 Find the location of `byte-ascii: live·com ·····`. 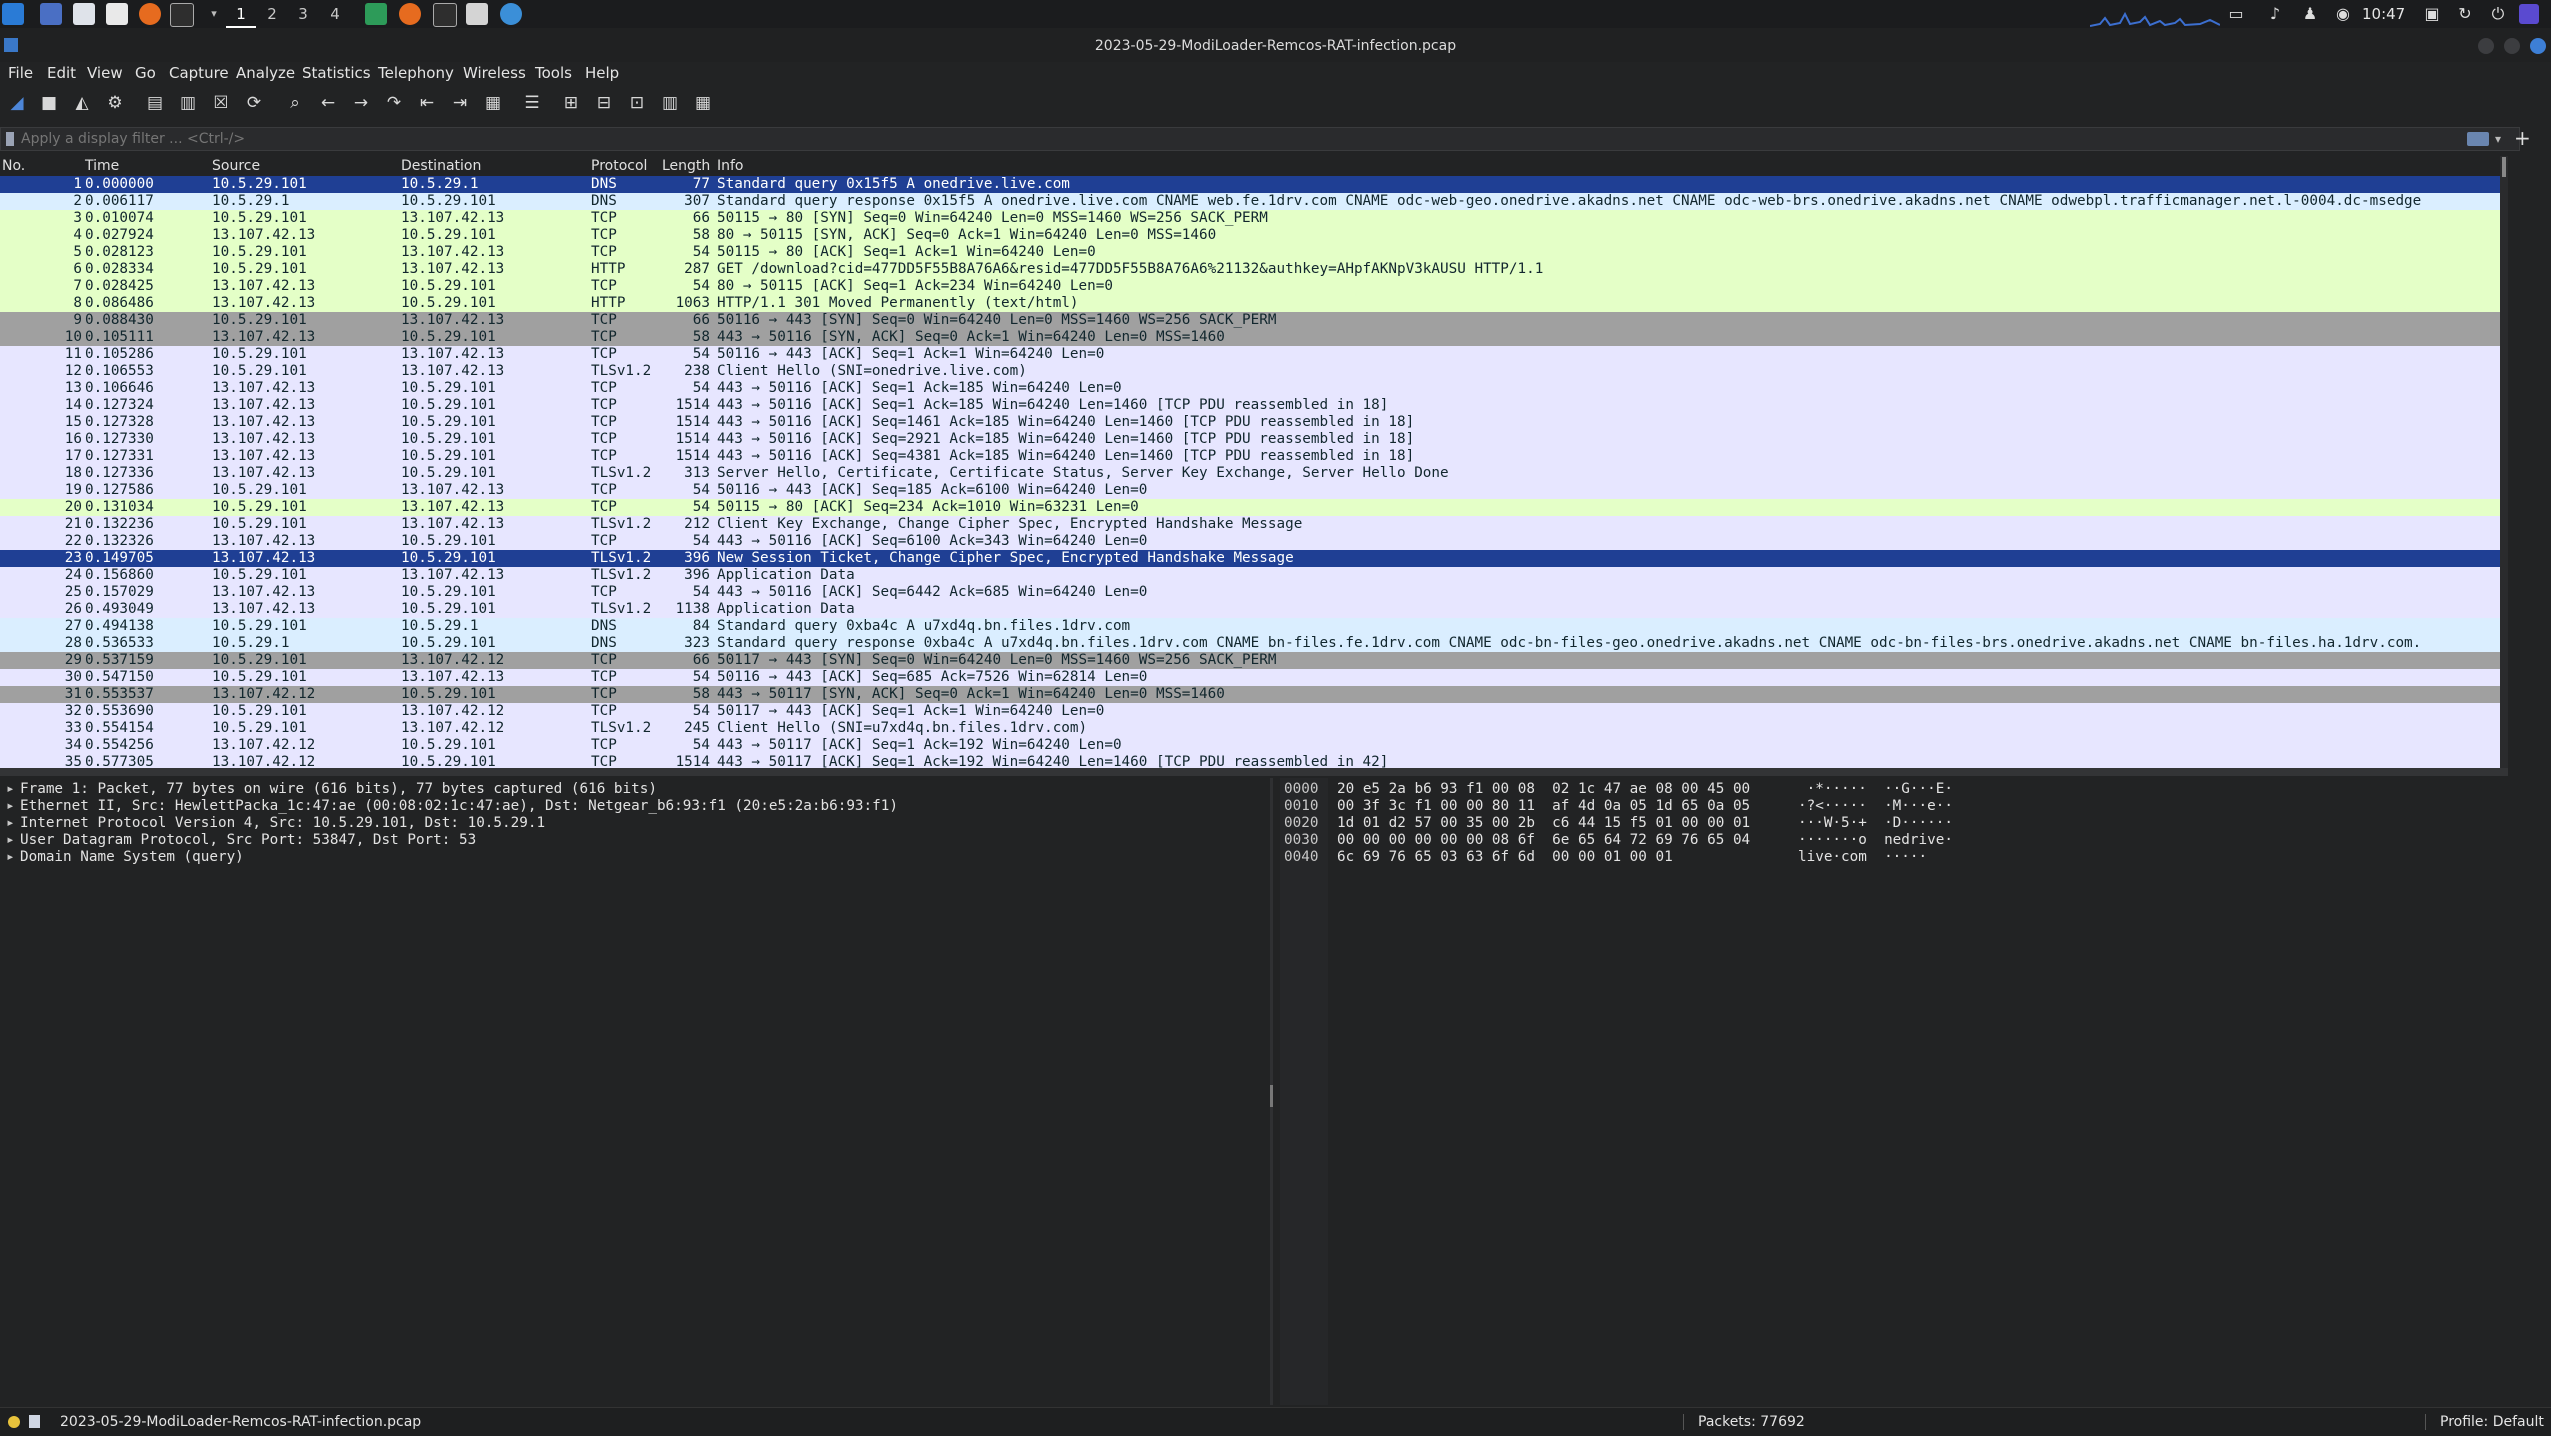

byte-ascii: live·com ····· is located at coordinates (1862, 857).